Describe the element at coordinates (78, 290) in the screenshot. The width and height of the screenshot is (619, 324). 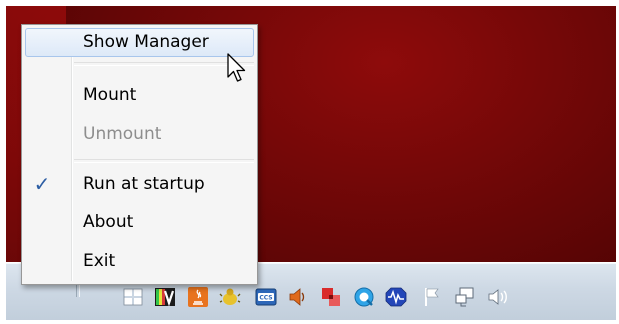
I see `taskbar-separator` at that location.